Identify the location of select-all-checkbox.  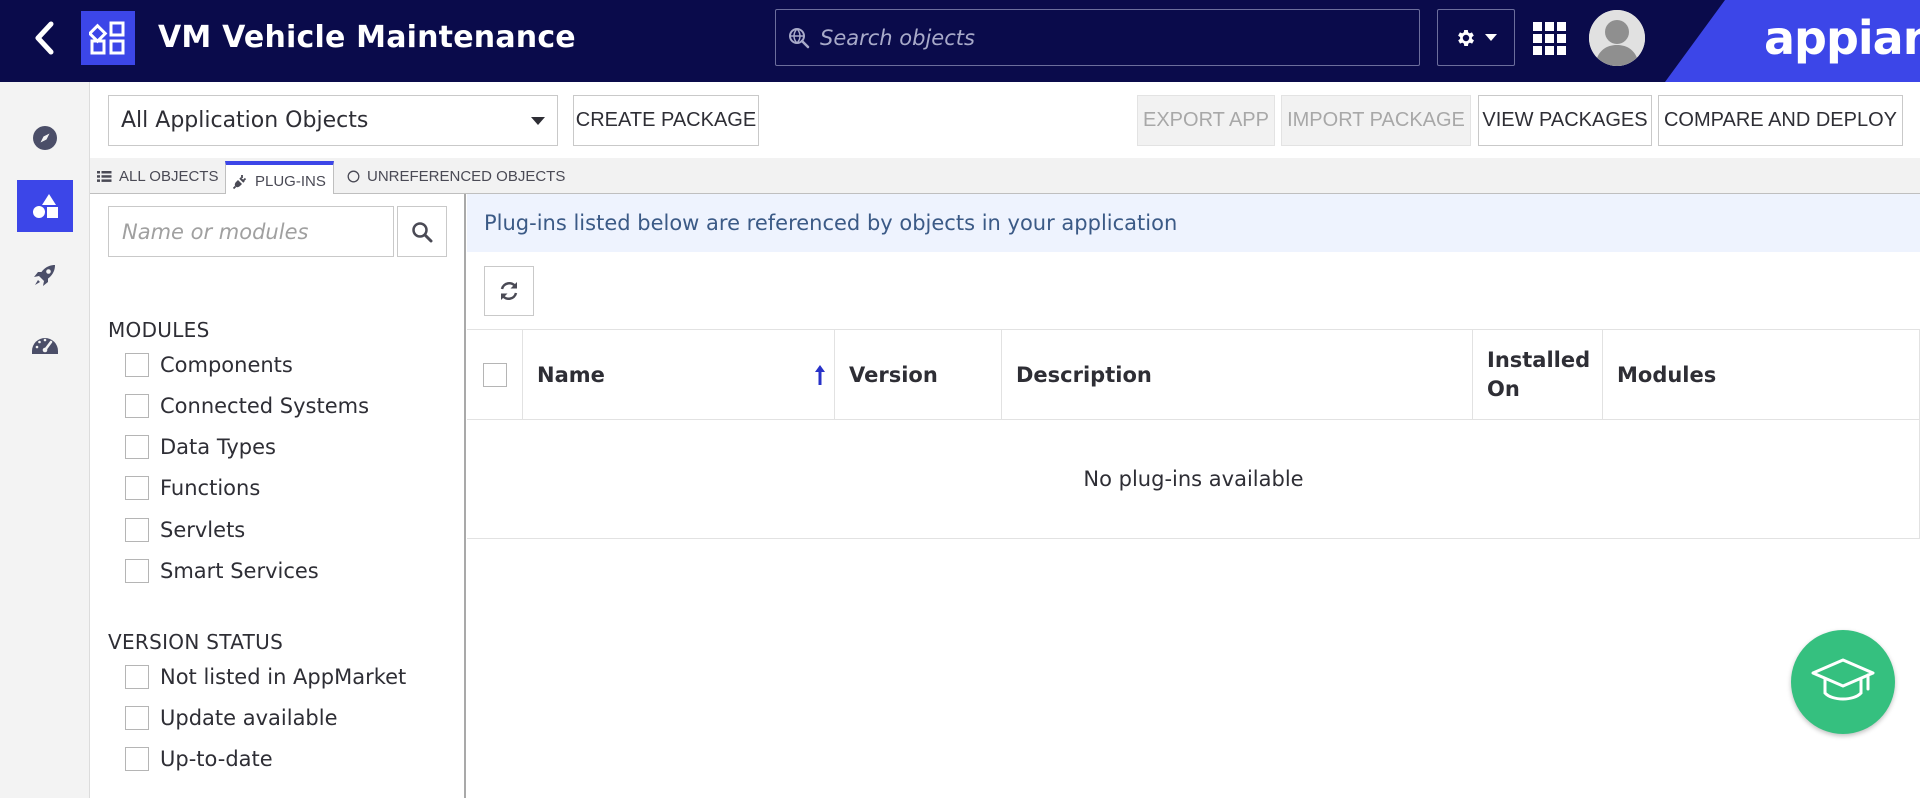
(495, 375).